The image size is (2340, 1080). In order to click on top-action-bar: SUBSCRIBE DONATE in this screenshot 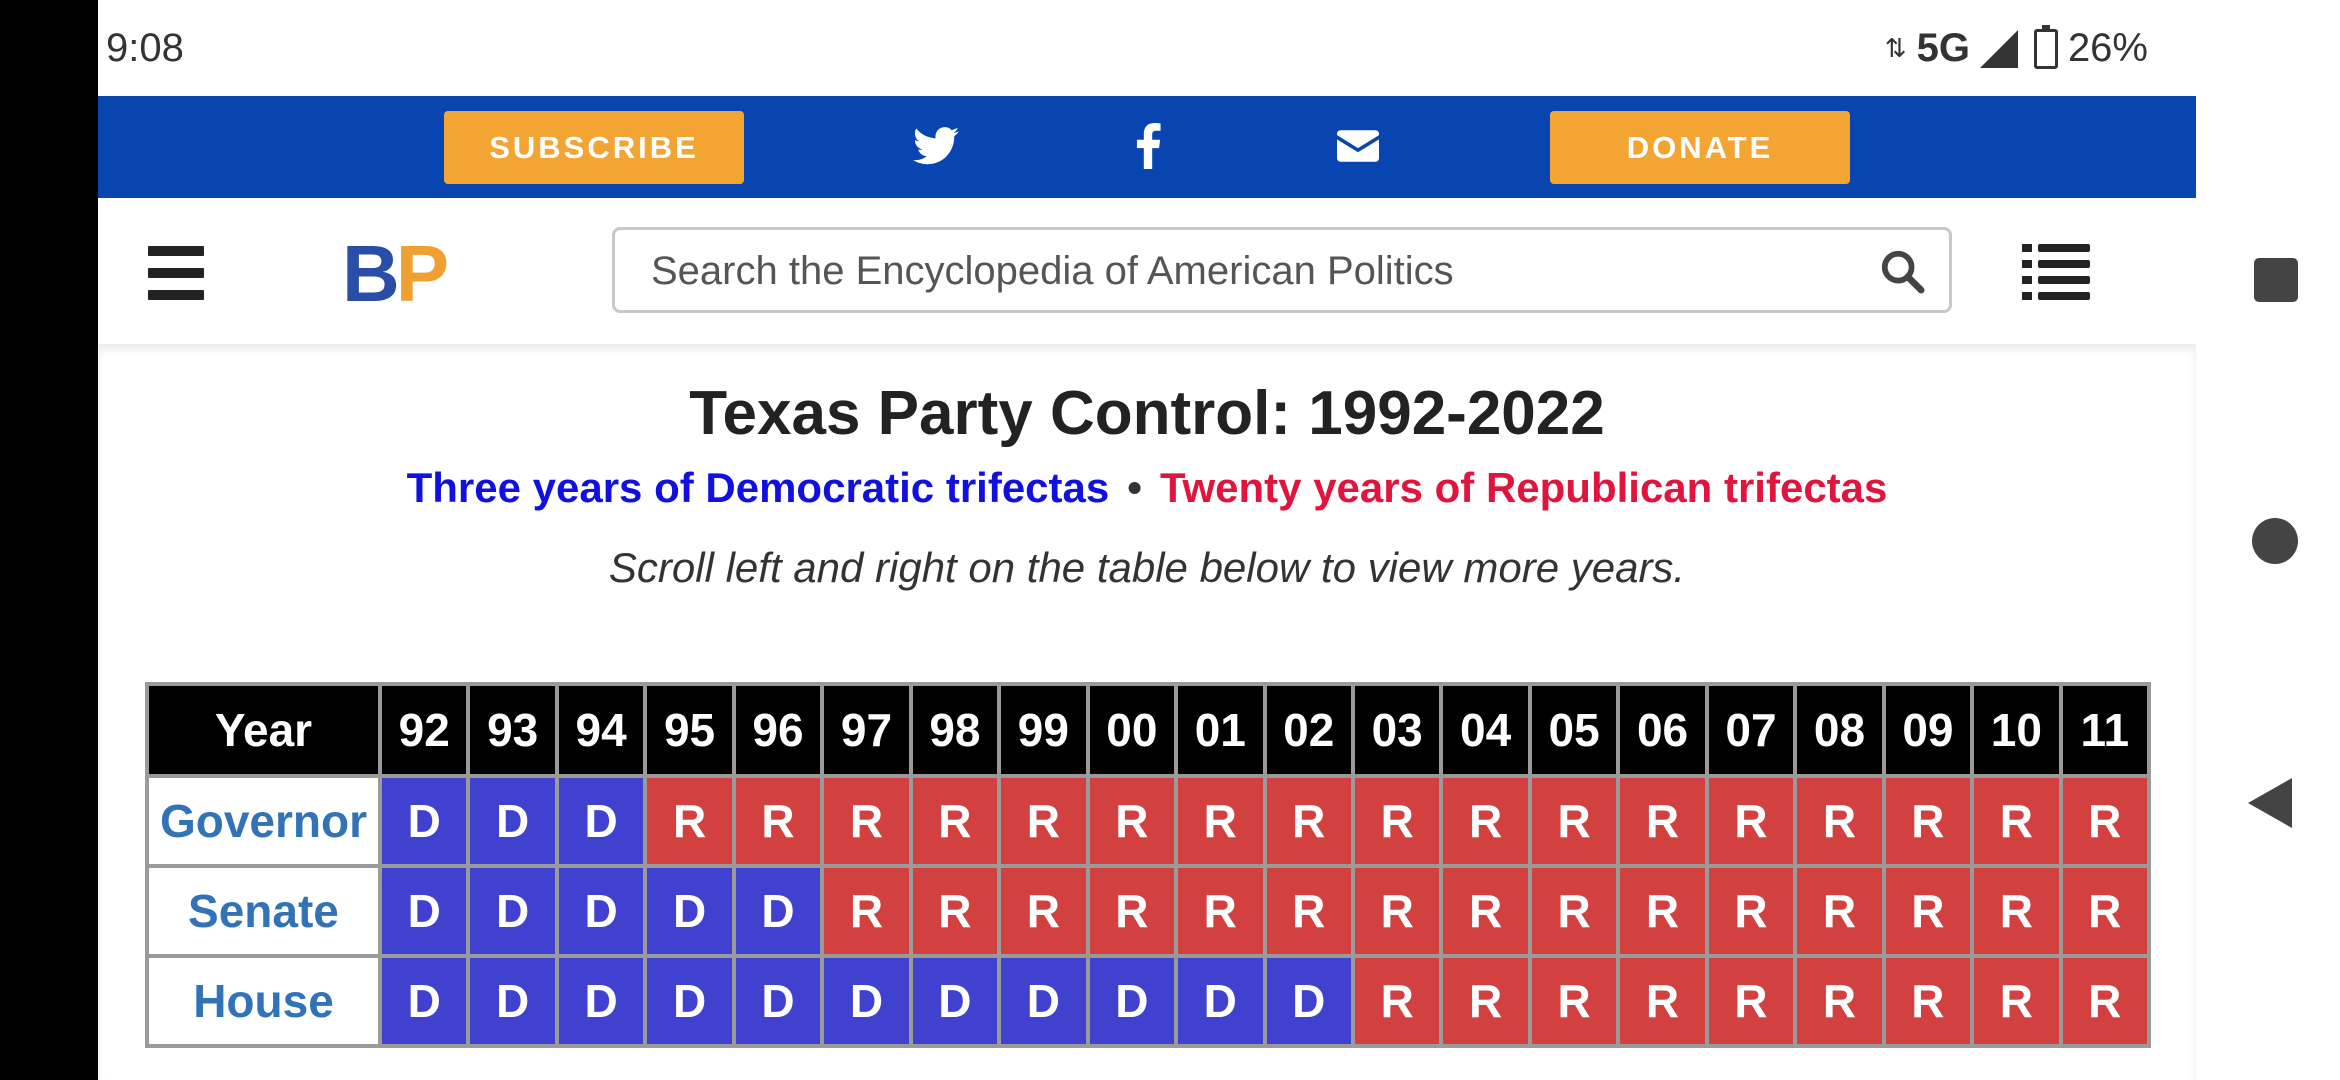, I will do `click(1147, 147)`.